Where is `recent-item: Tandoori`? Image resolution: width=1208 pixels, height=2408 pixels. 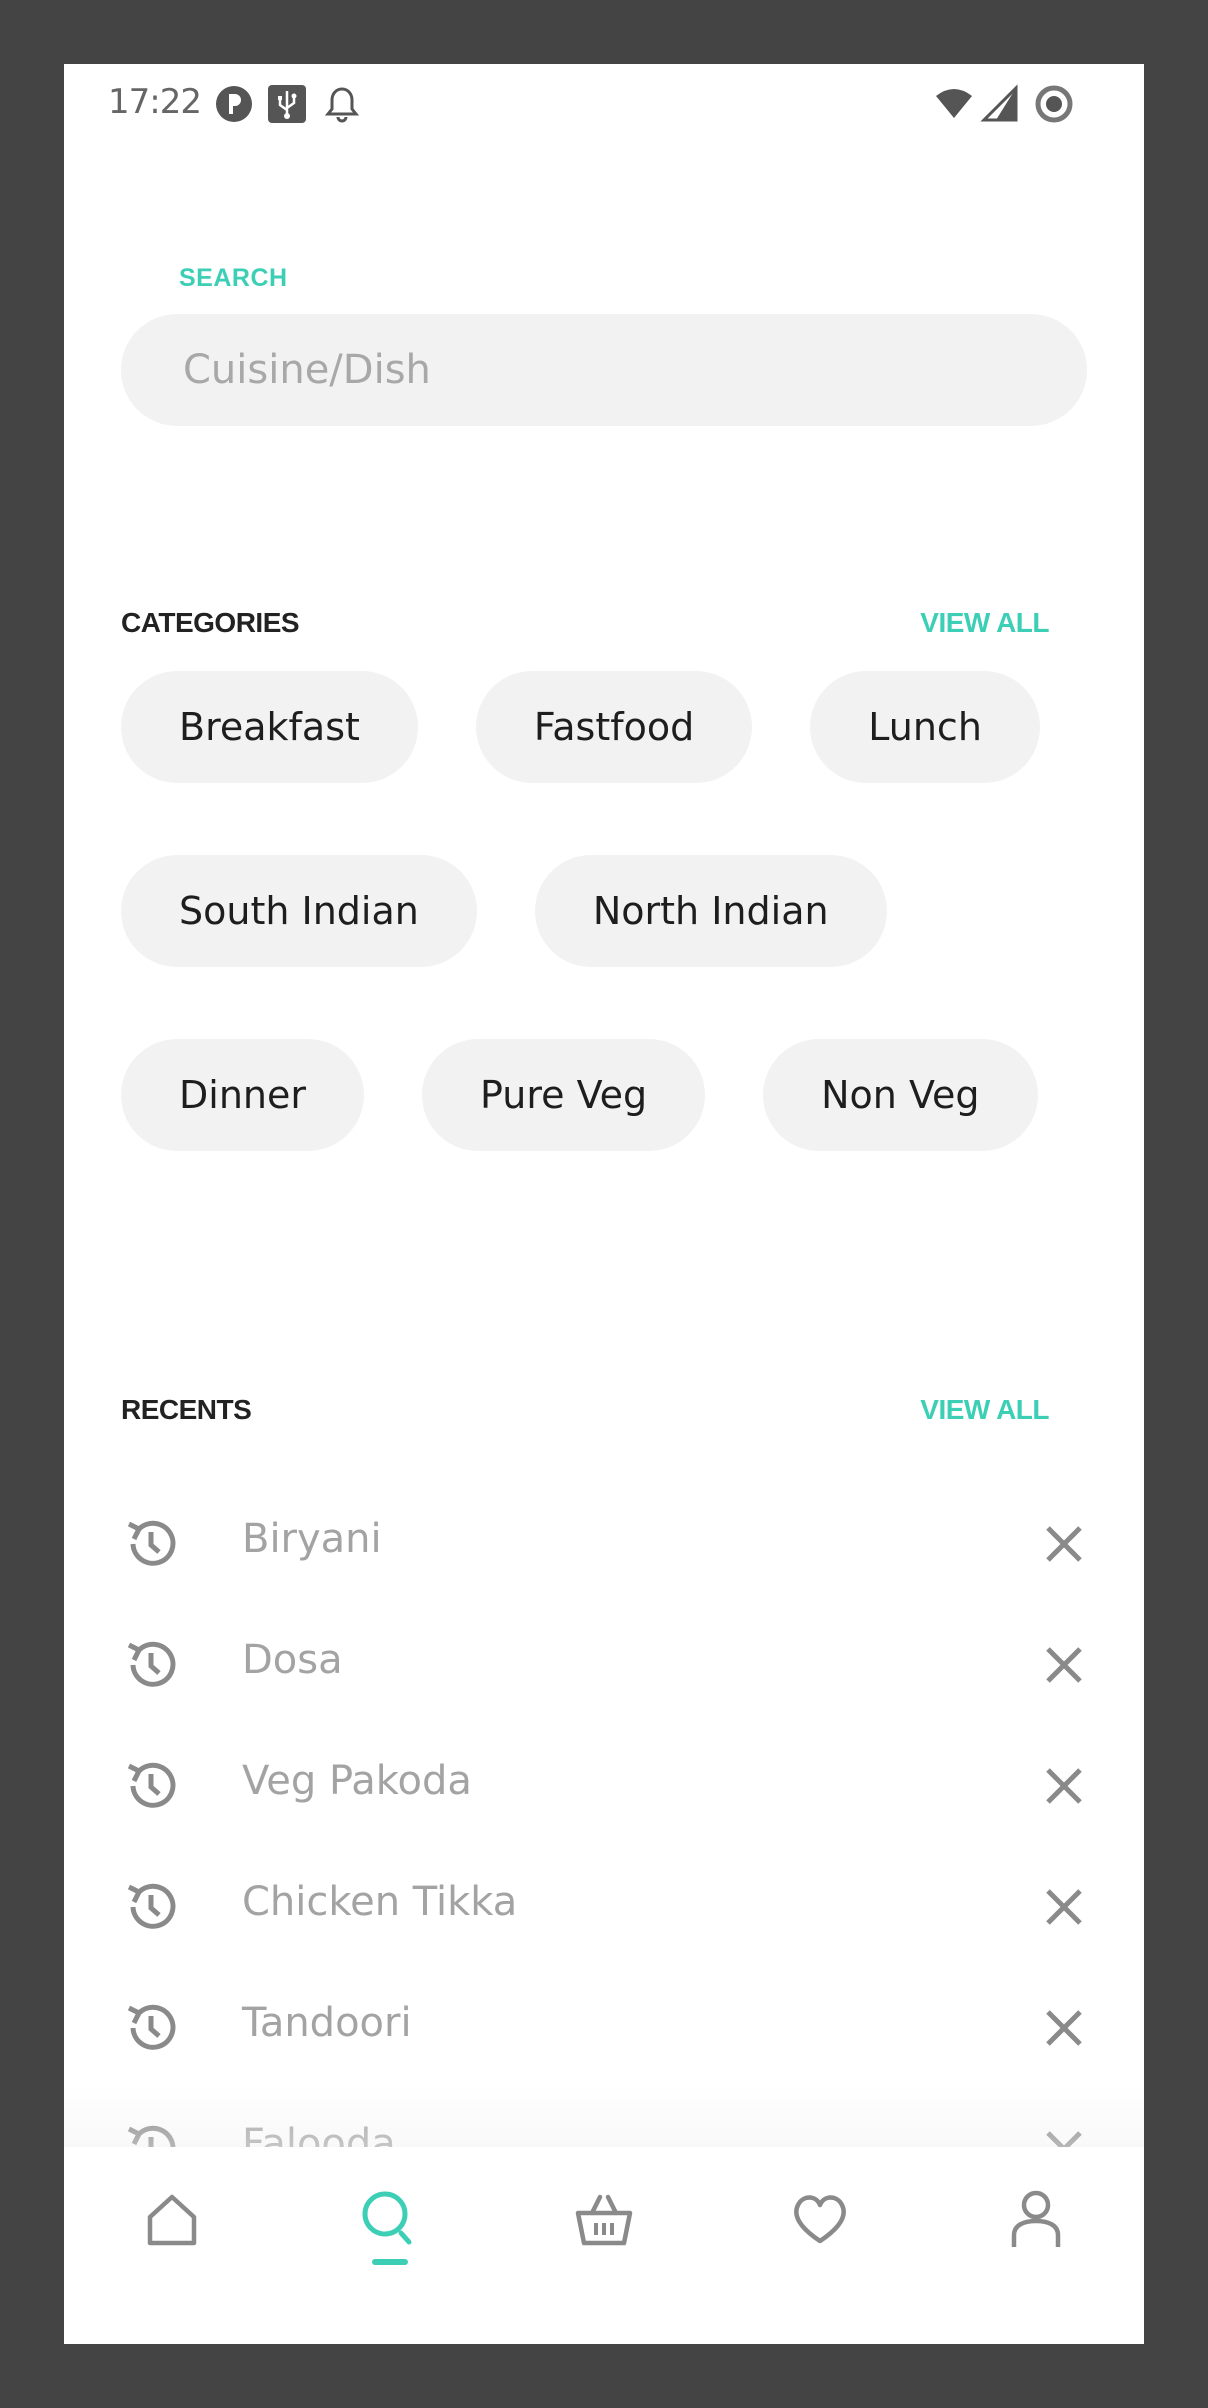
recent-item: Tandoori is located at coordinates (621, 2028).